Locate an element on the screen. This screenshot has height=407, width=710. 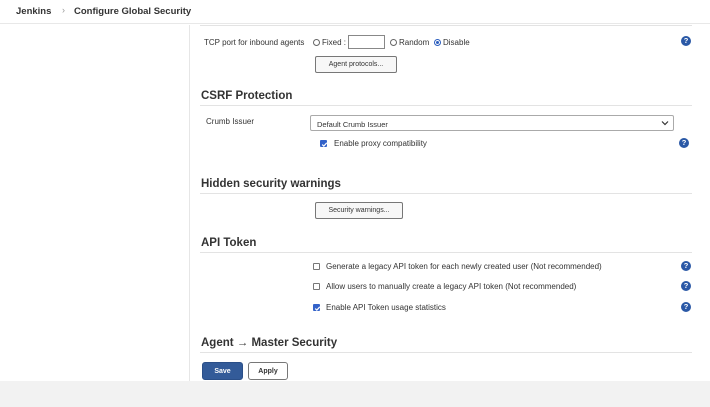
chevron-down-icon is located at coordinates (665, 123).